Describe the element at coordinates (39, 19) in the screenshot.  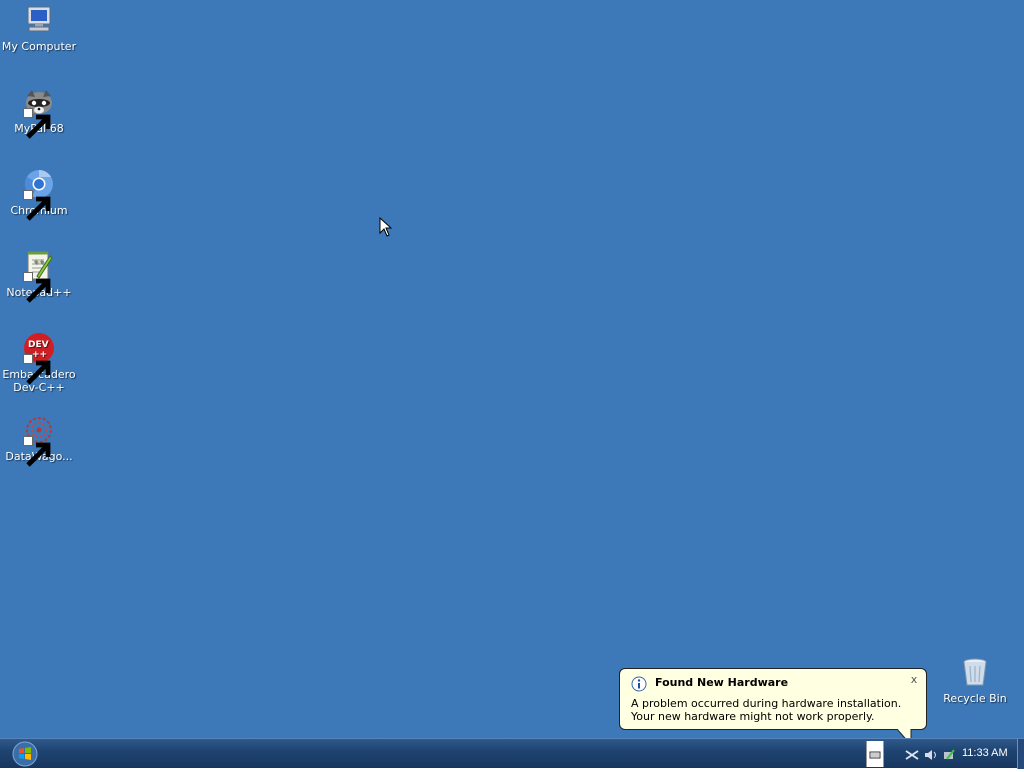
I see `computer-icon` at that location.